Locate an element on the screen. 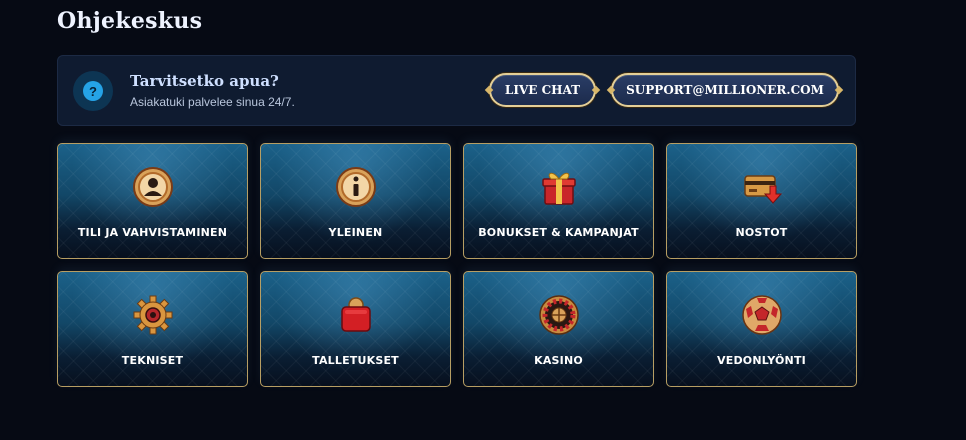 The image size is (966, 440). category-label: NOSTOT is located at coordinates (761, 232).